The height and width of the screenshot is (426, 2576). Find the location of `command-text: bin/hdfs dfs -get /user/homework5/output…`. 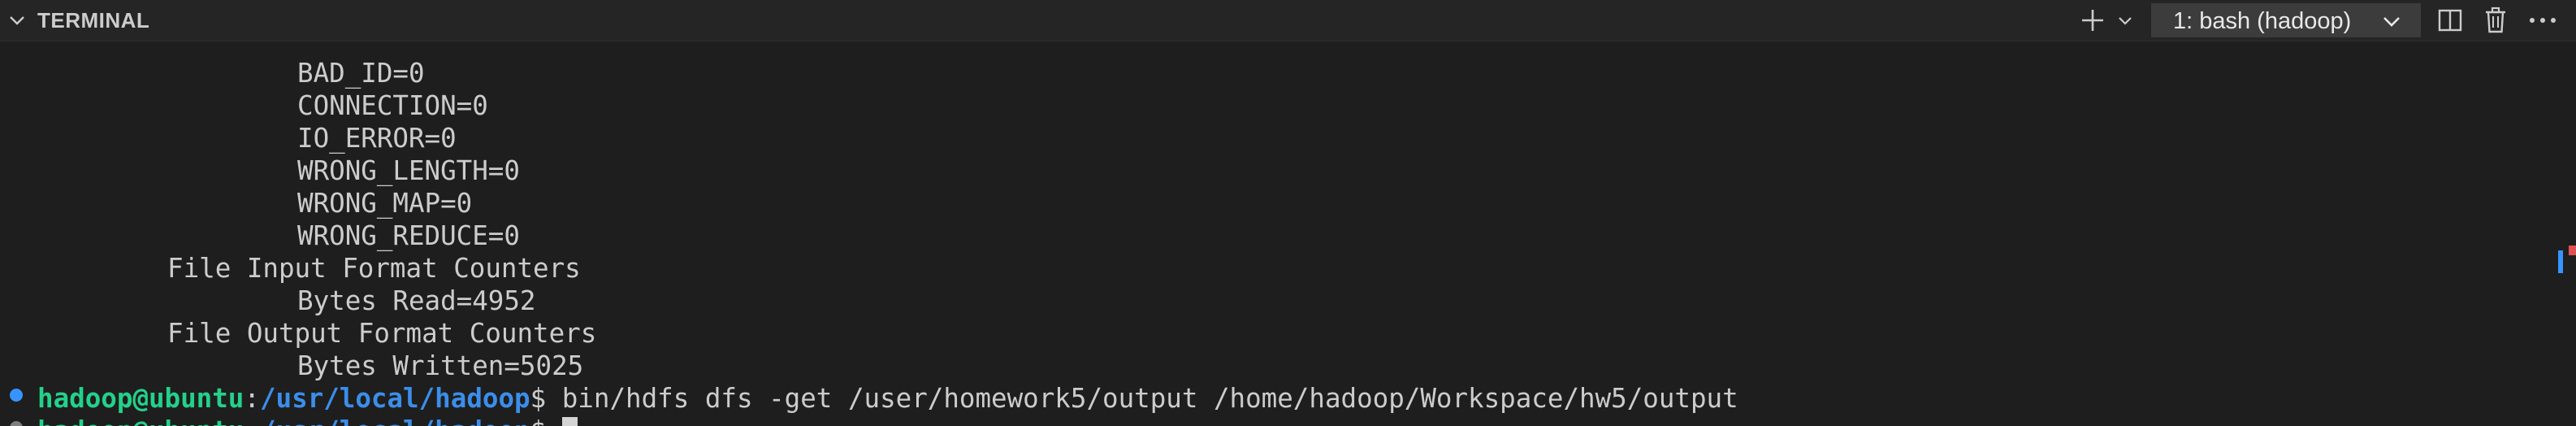

command-text: bin/hdfs dfs -get /user/homework5/output… is located at coordinates (1142, 398).